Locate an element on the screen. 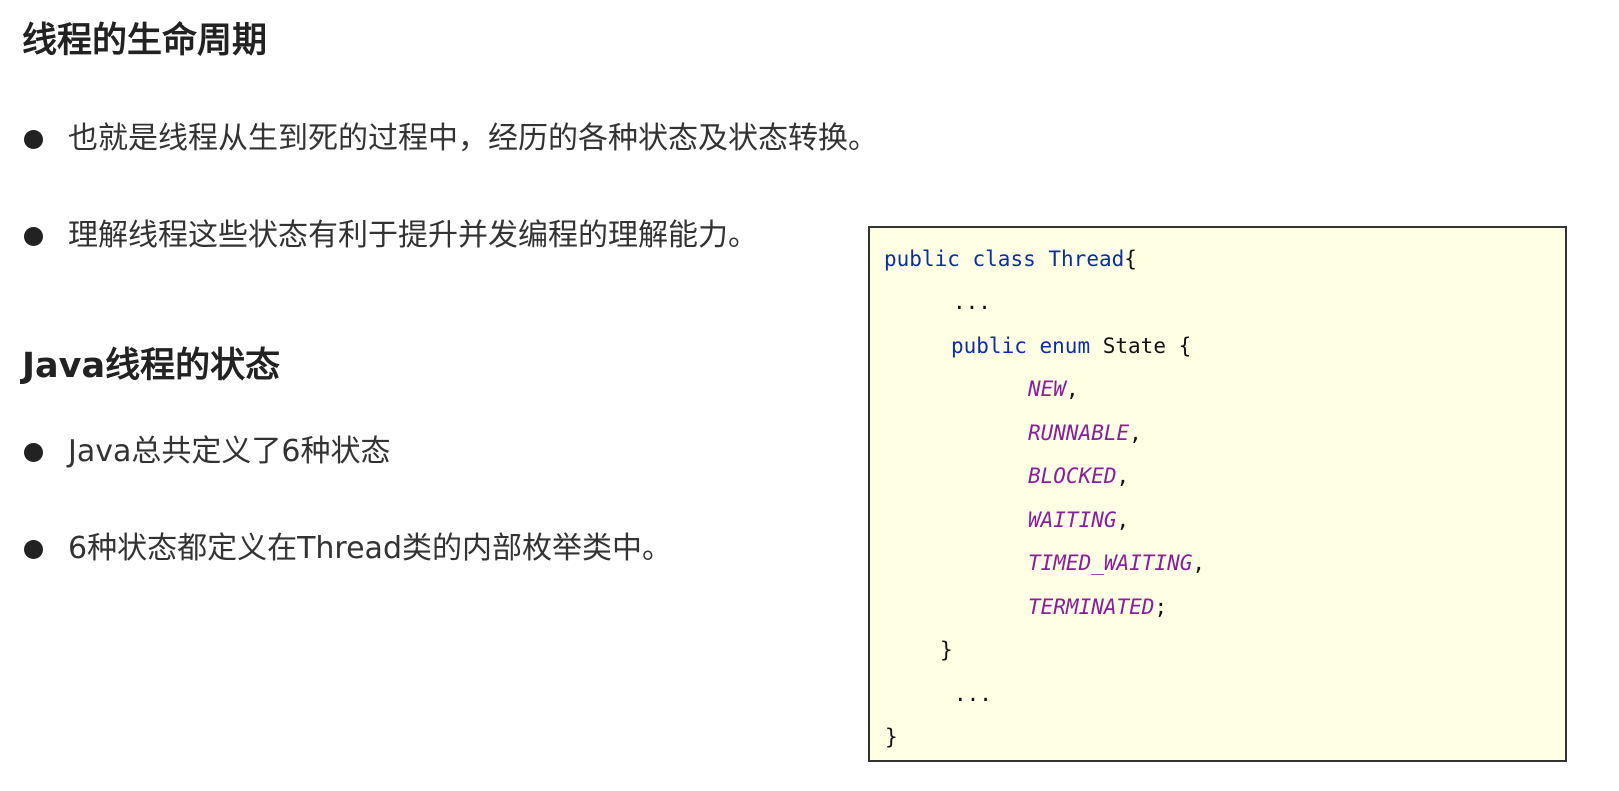 The width and height of the screenshot is (1619, 791). enum-constant: TIMED_WAITING is located at coordinates (1110, 563).